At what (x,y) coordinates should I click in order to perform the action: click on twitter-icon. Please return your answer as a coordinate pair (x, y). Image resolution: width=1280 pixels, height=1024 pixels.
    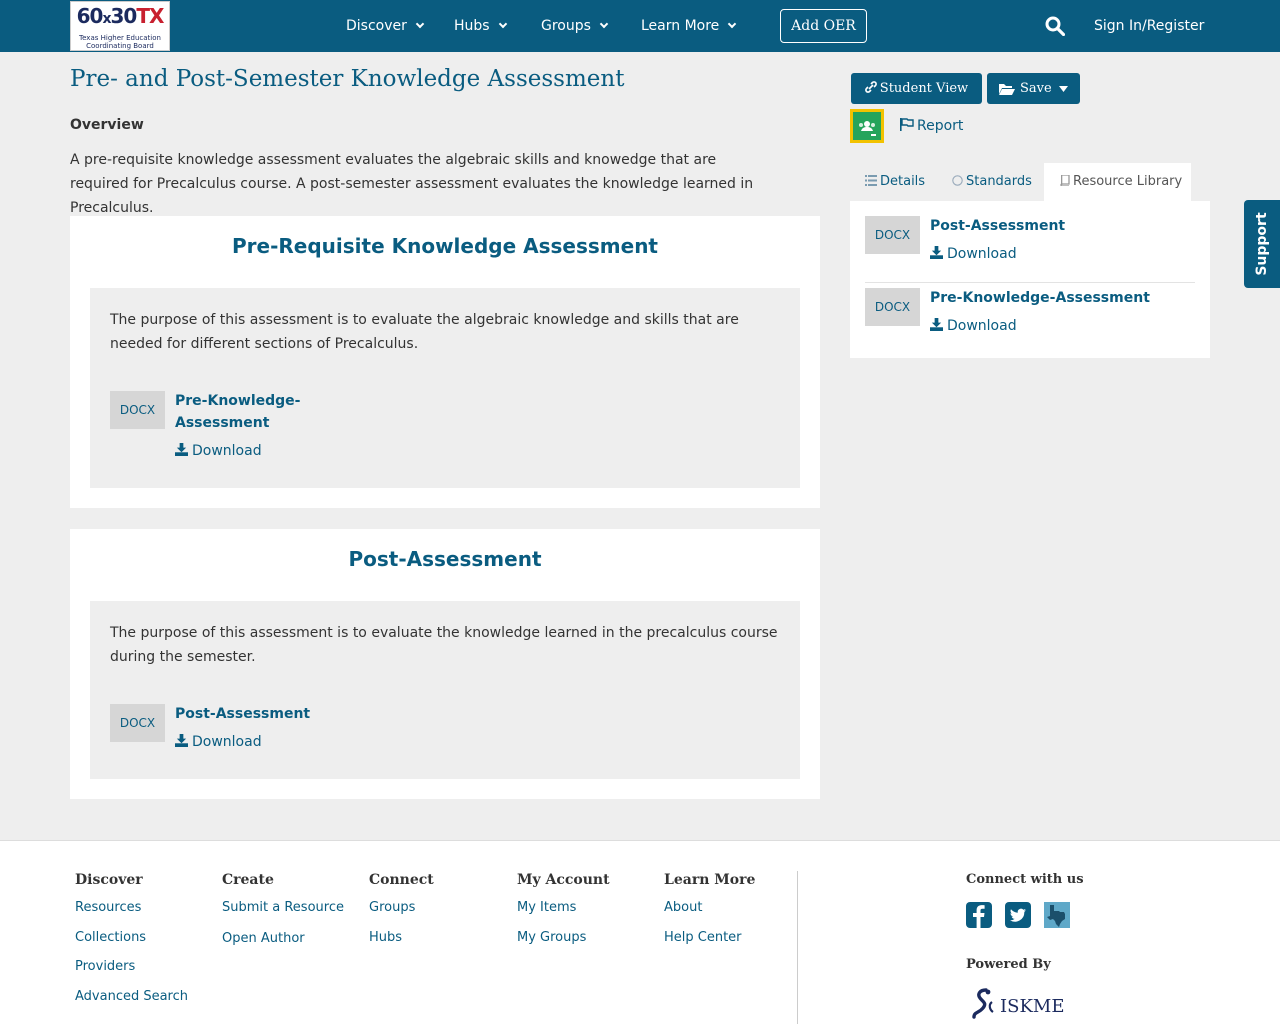
    Looking at the image, I should click on (1018, 915).